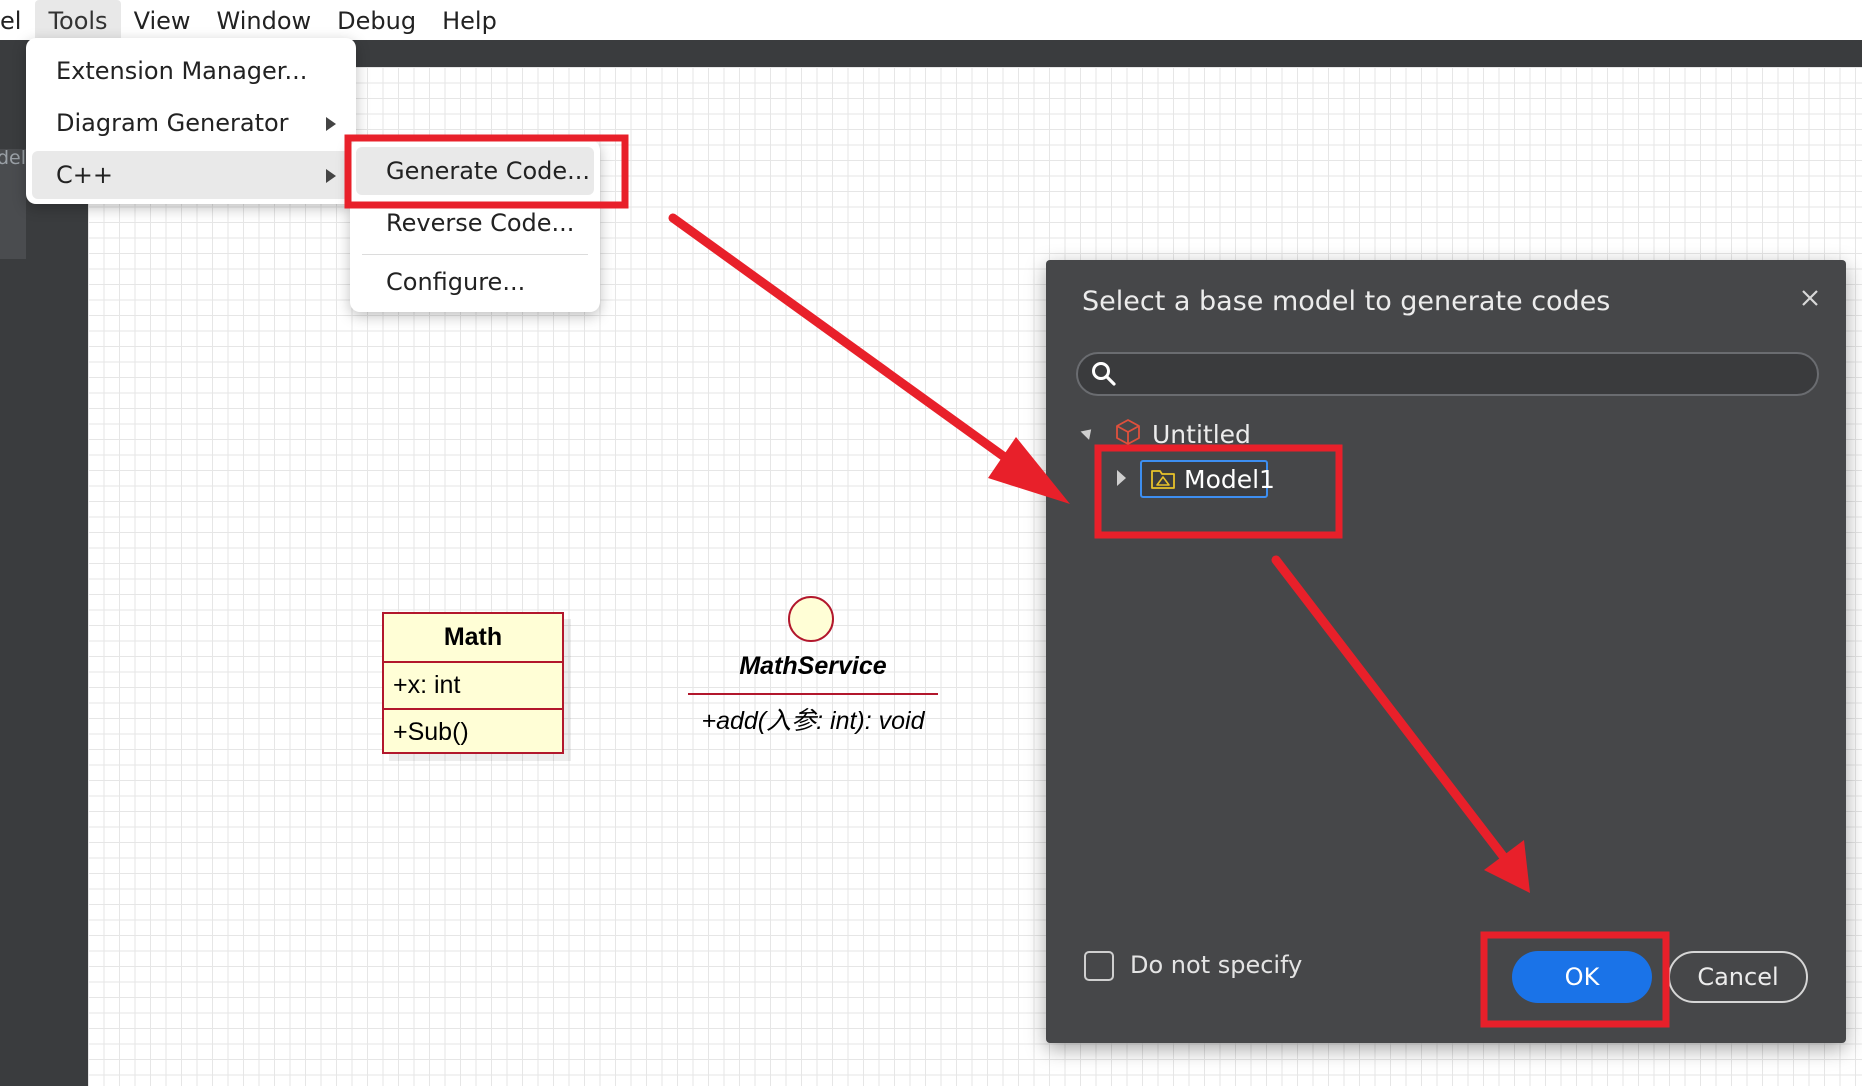 The height and width of the screenshot is (1086, 1862). What do you see at coordinates (813, 721) in the screenshot?
I see `interface-operation: +add(入参: int): void` at bounding box center [813, 721].